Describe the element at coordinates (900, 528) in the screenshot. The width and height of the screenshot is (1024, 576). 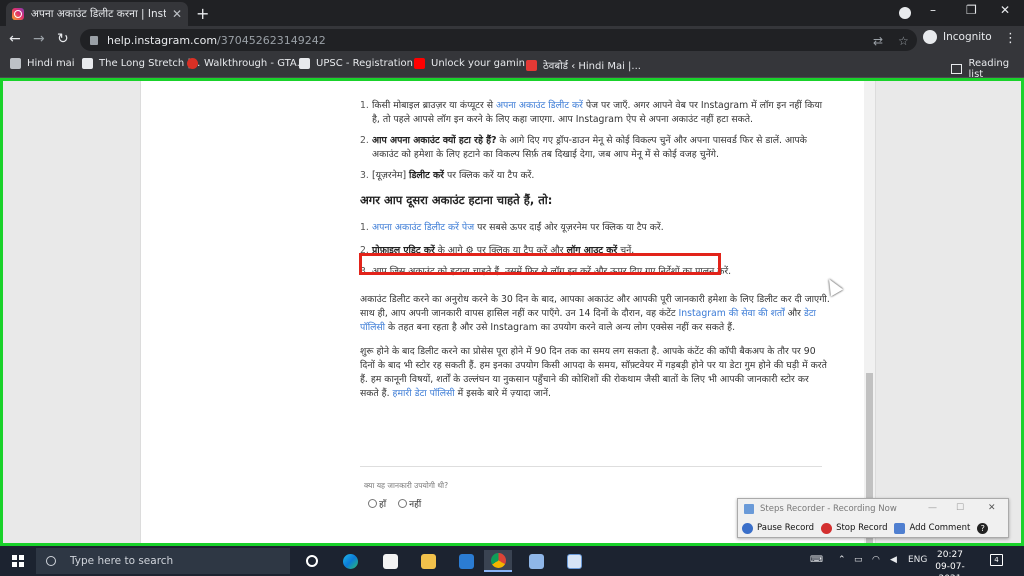
I see `comment-icon` at that location.